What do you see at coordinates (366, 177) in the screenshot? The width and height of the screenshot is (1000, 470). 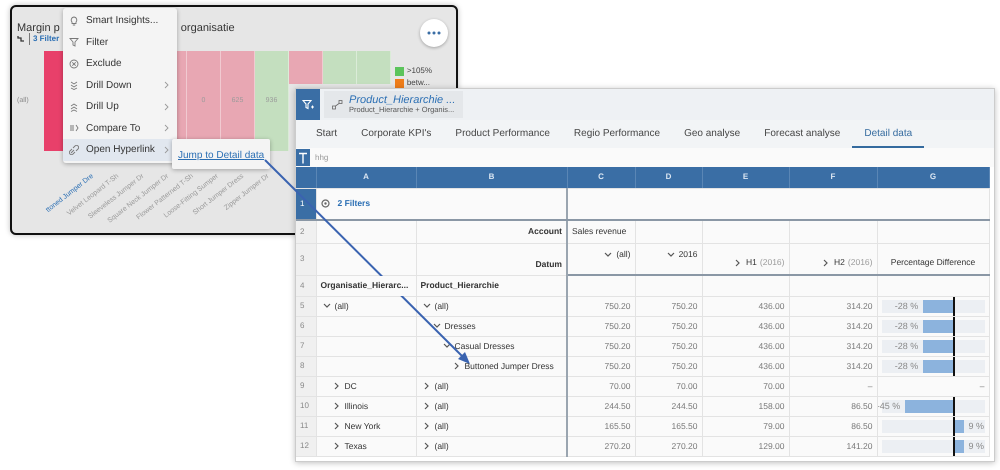 I see `column-header: A` at bounding box center [366, 177].